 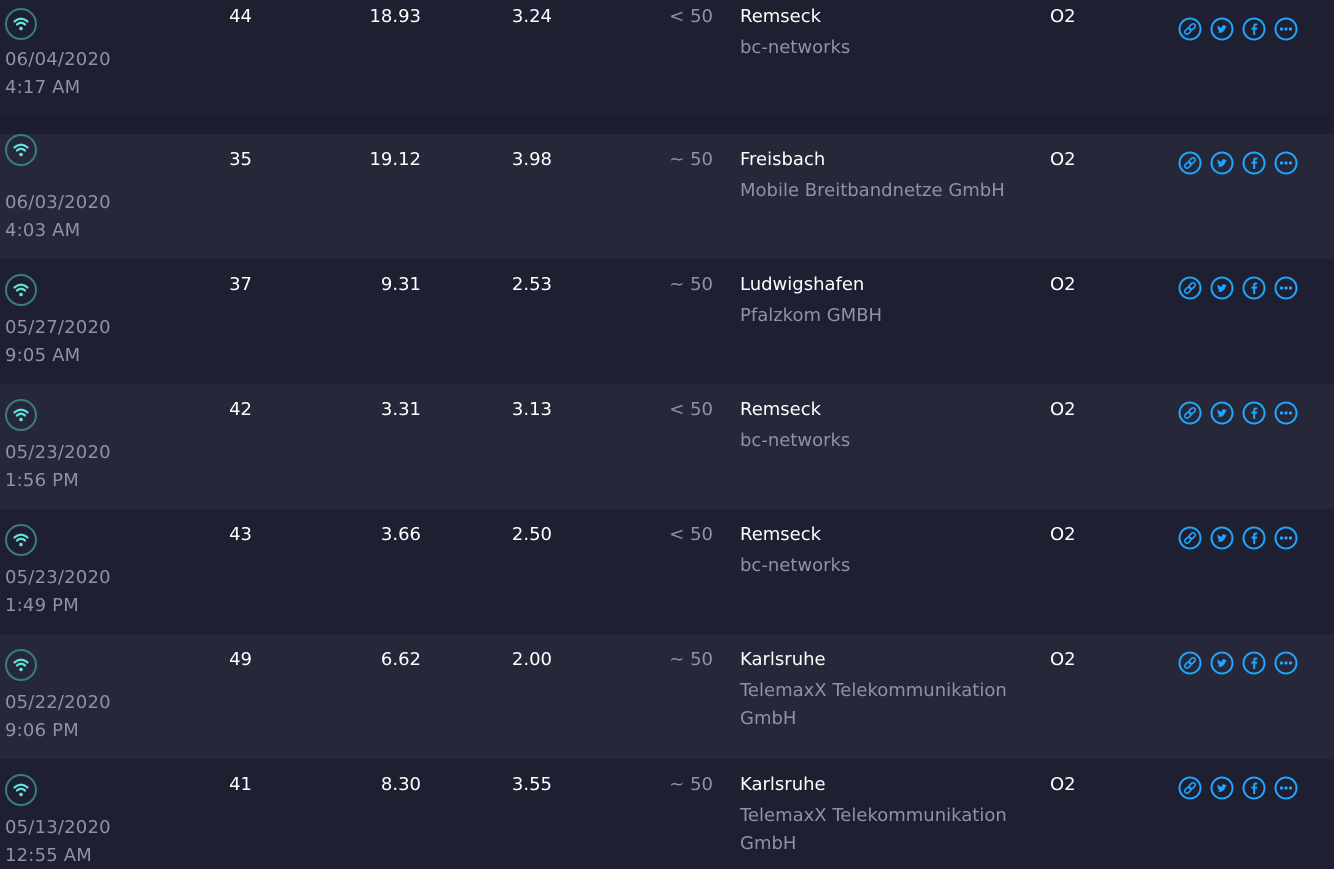 What do you see at coordinates (49, 855) in the screenshot?
I see `result-time: 12:55 AM` at bounding box center [49, 855].